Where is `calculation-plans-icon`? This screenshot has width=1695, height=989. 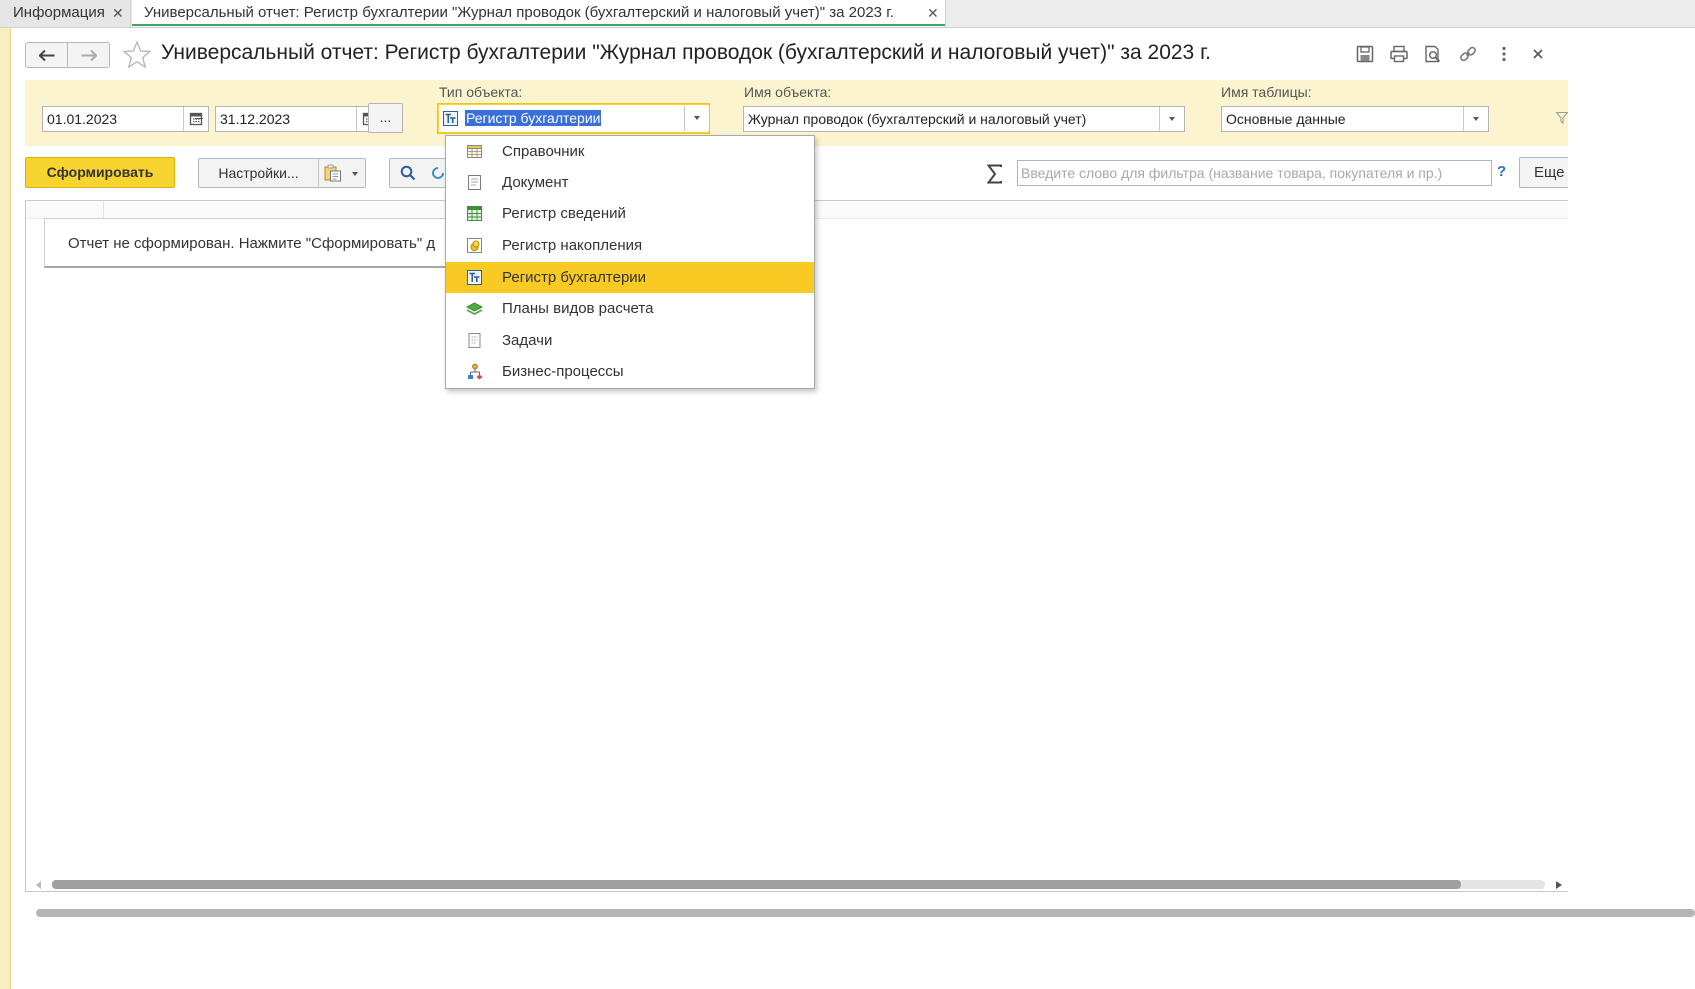
calculation-plans-icon is located at coordinates (474, 309).